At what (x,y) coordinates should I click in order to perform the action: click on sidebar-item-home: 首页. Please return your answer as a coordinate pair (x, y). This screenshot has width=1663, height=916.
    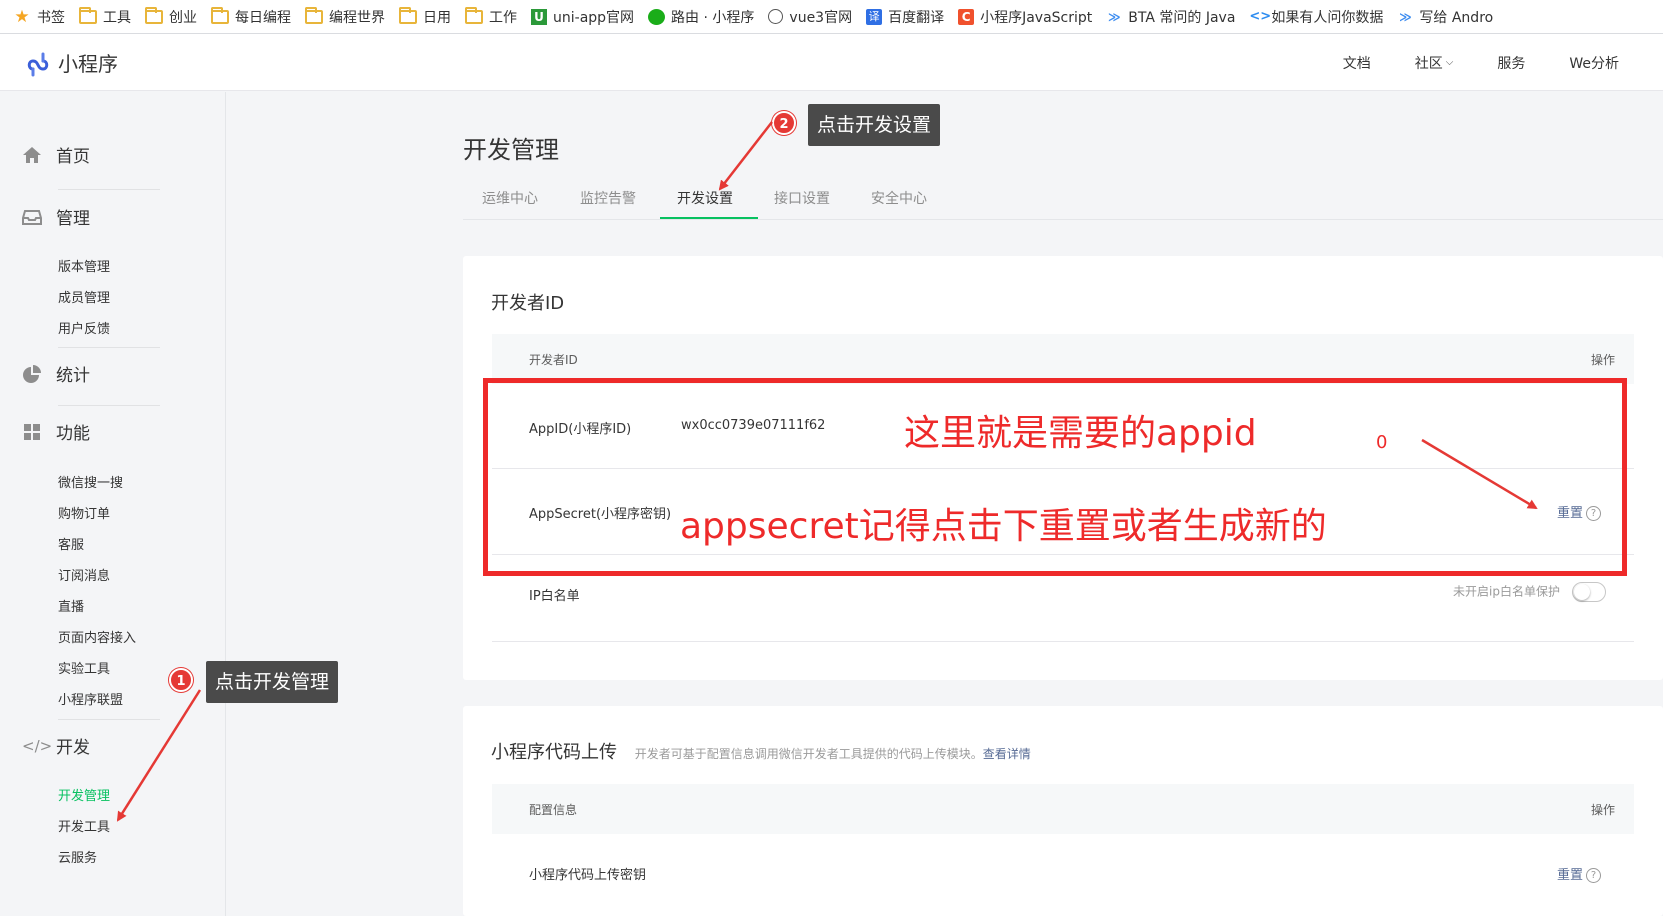
    Looking at the image, I should click on (56, 154).